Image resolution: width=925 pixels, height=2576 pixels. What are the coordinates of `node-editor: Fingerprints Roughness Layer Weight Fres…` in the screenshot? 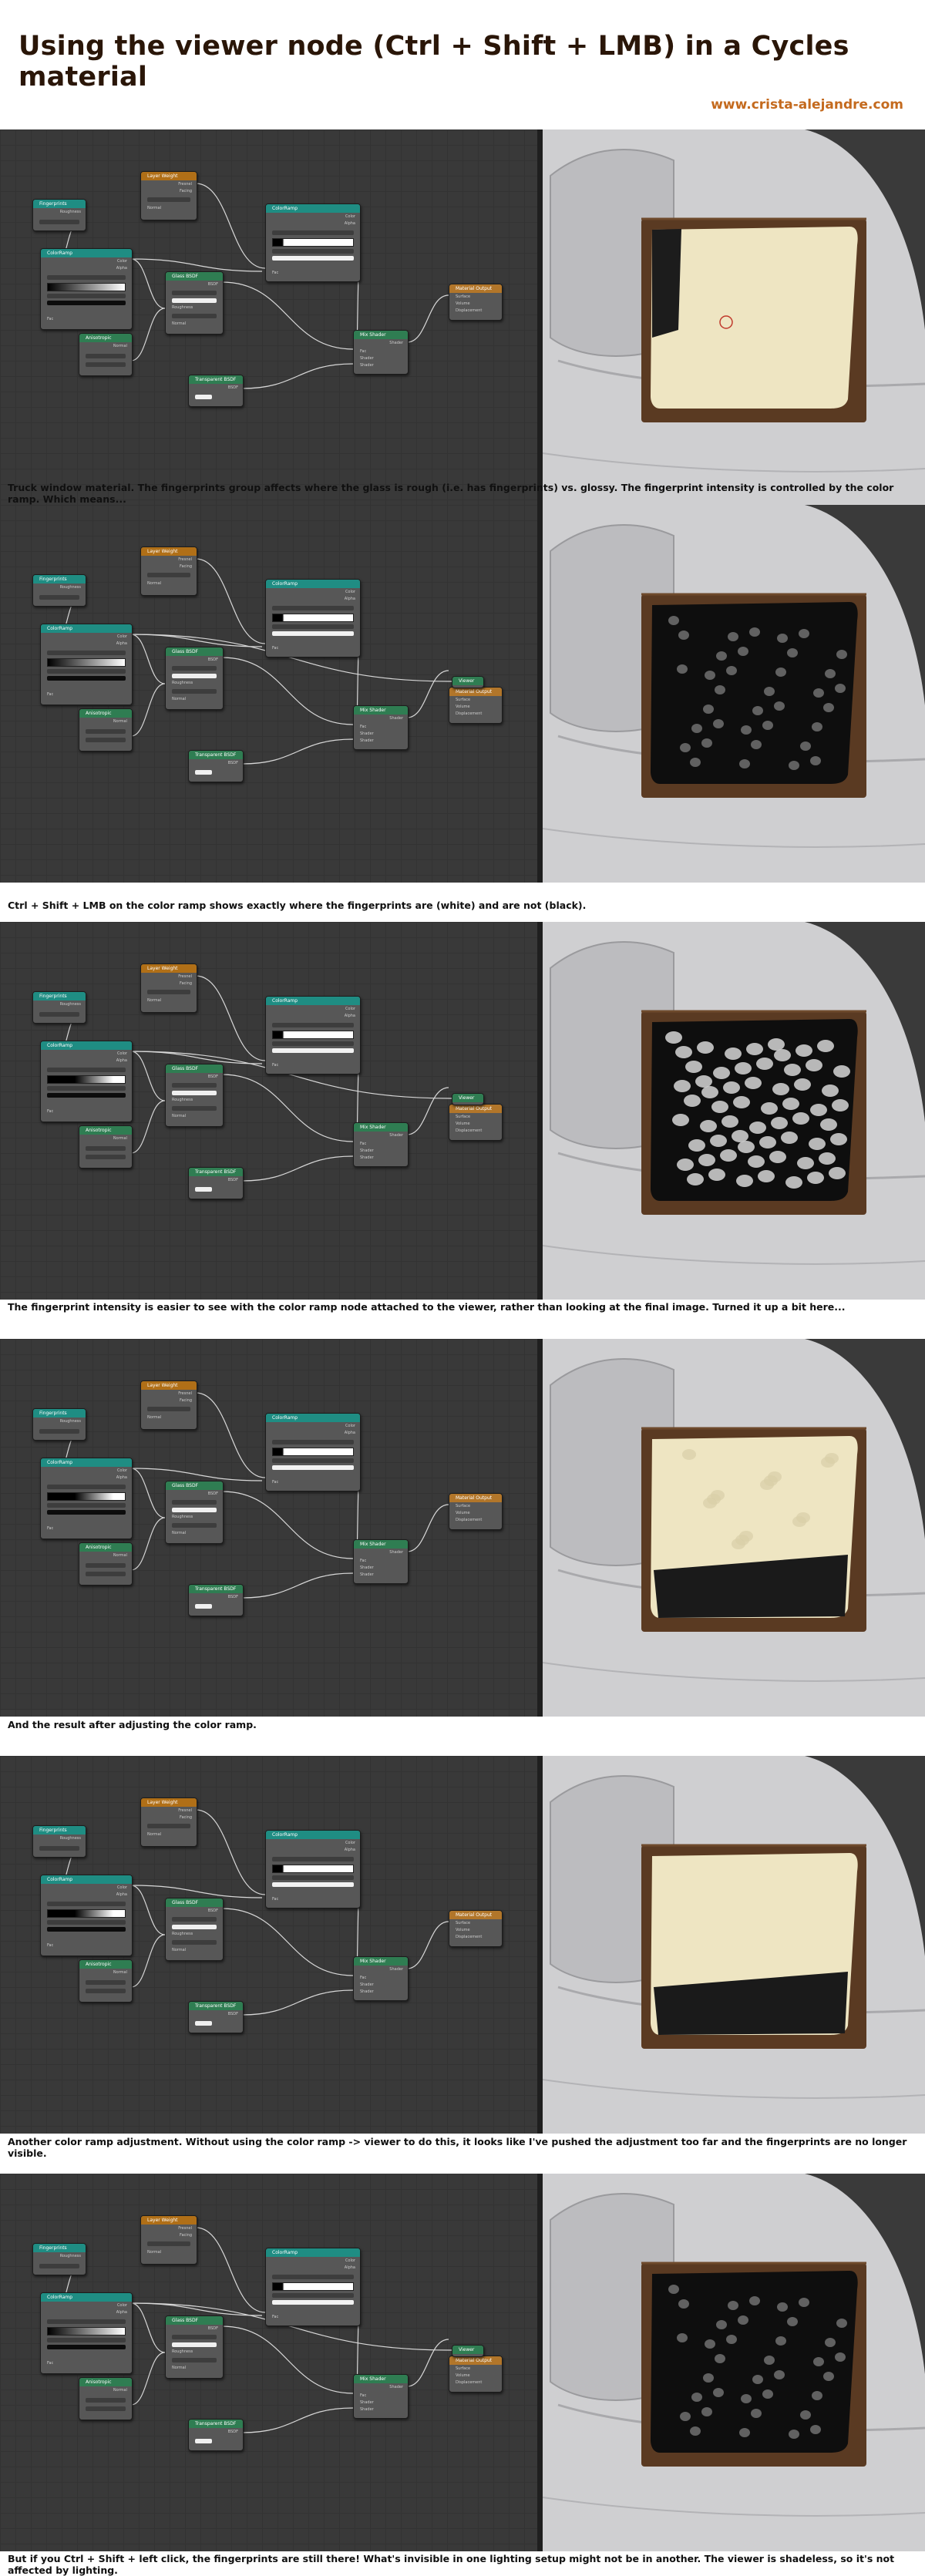 It's located at (268, 694).